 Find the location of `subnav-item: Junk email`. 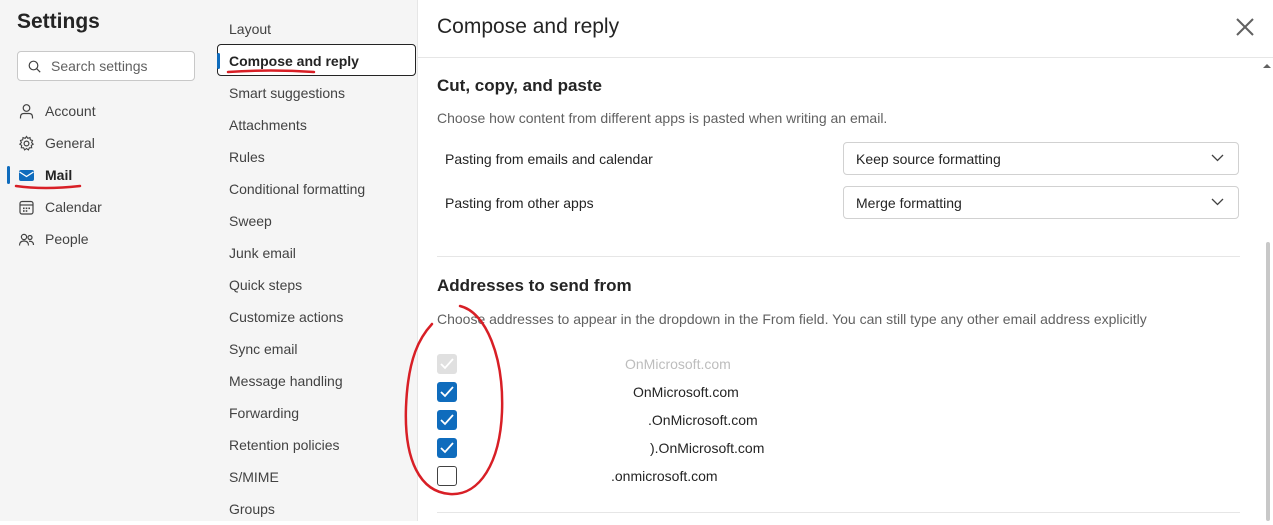

subnav-item: Junk email is located at coordinates (316, 253).